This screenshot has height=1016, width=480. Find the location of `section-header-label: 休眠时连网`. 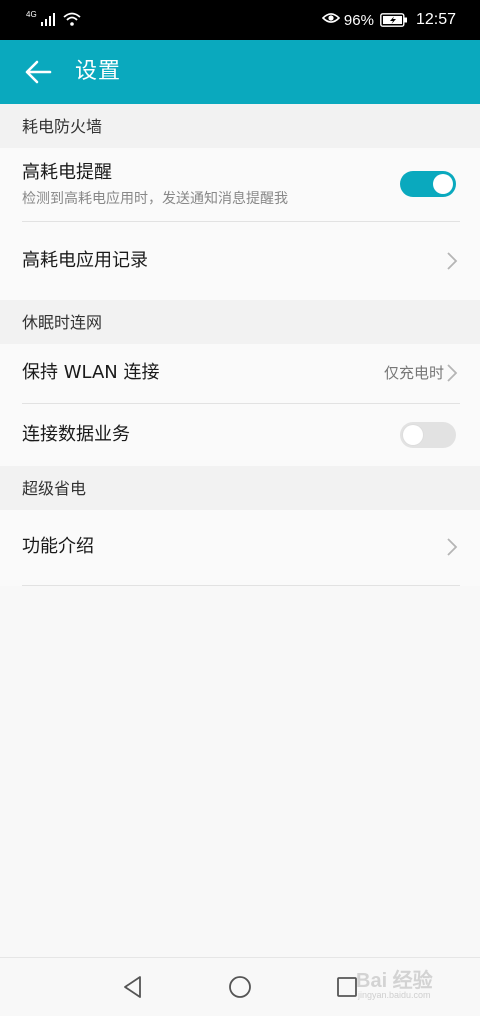

section-header-label: 休眠时连网 is located at coordinates (62, 322).